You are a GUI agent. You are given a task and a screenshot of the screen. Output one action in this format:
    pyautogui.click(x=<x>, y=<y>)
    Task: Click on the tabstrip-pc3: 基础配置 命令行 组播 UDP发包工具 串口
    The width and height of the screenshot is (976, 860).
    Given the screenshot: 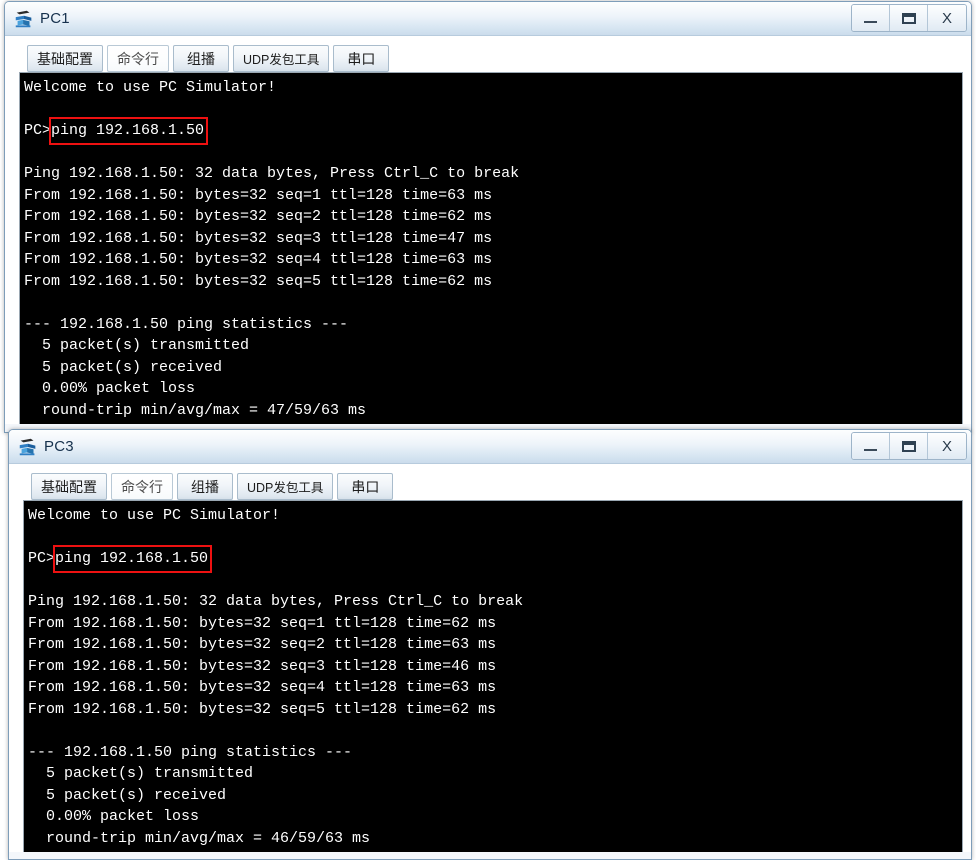 What is the action you would take?
    pyautogui.click(x=490, y=482)
    